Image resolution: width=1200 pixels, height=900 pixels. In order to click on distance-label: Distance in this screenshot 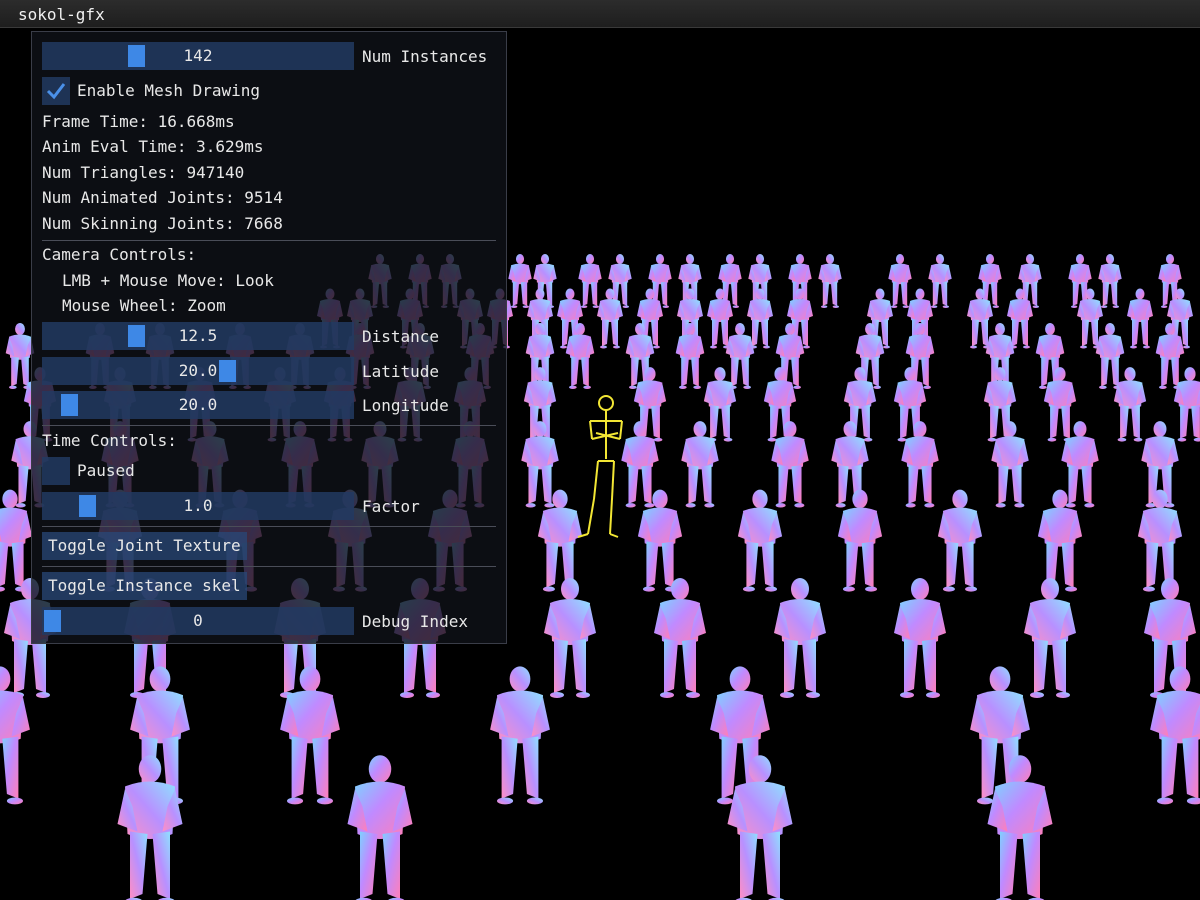, I will do `click(401, 336)`.